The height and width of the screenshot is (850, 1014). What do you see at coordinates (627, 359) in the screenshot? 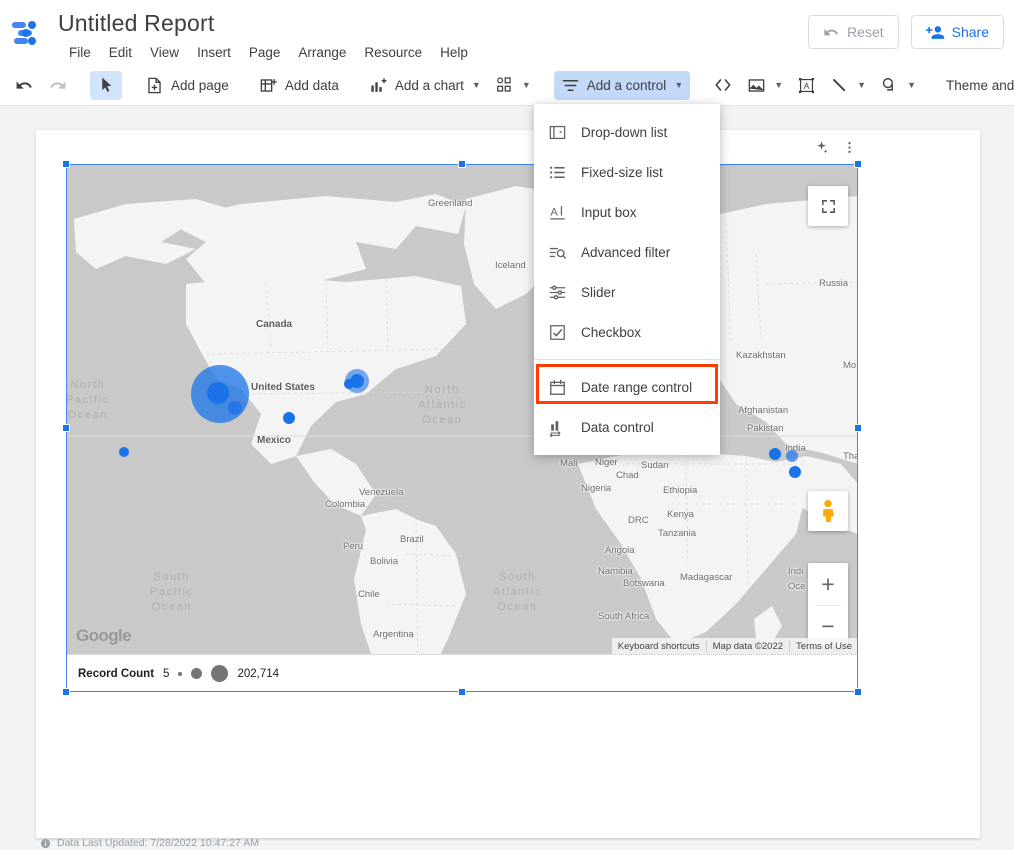
I see `menu-separator` at bounding box center [627, 359].